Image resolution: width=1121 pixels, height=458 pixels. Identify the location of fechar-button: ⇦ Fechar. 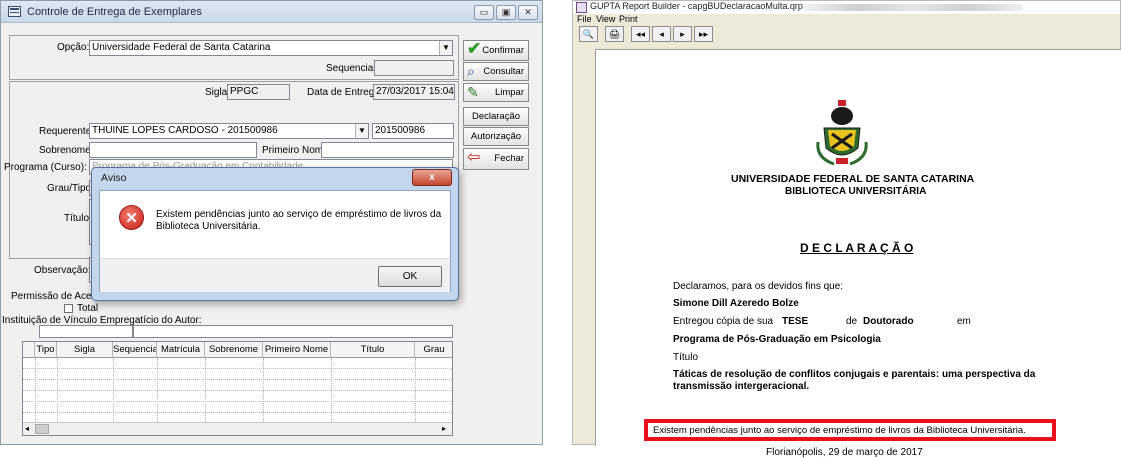
(496, 159).